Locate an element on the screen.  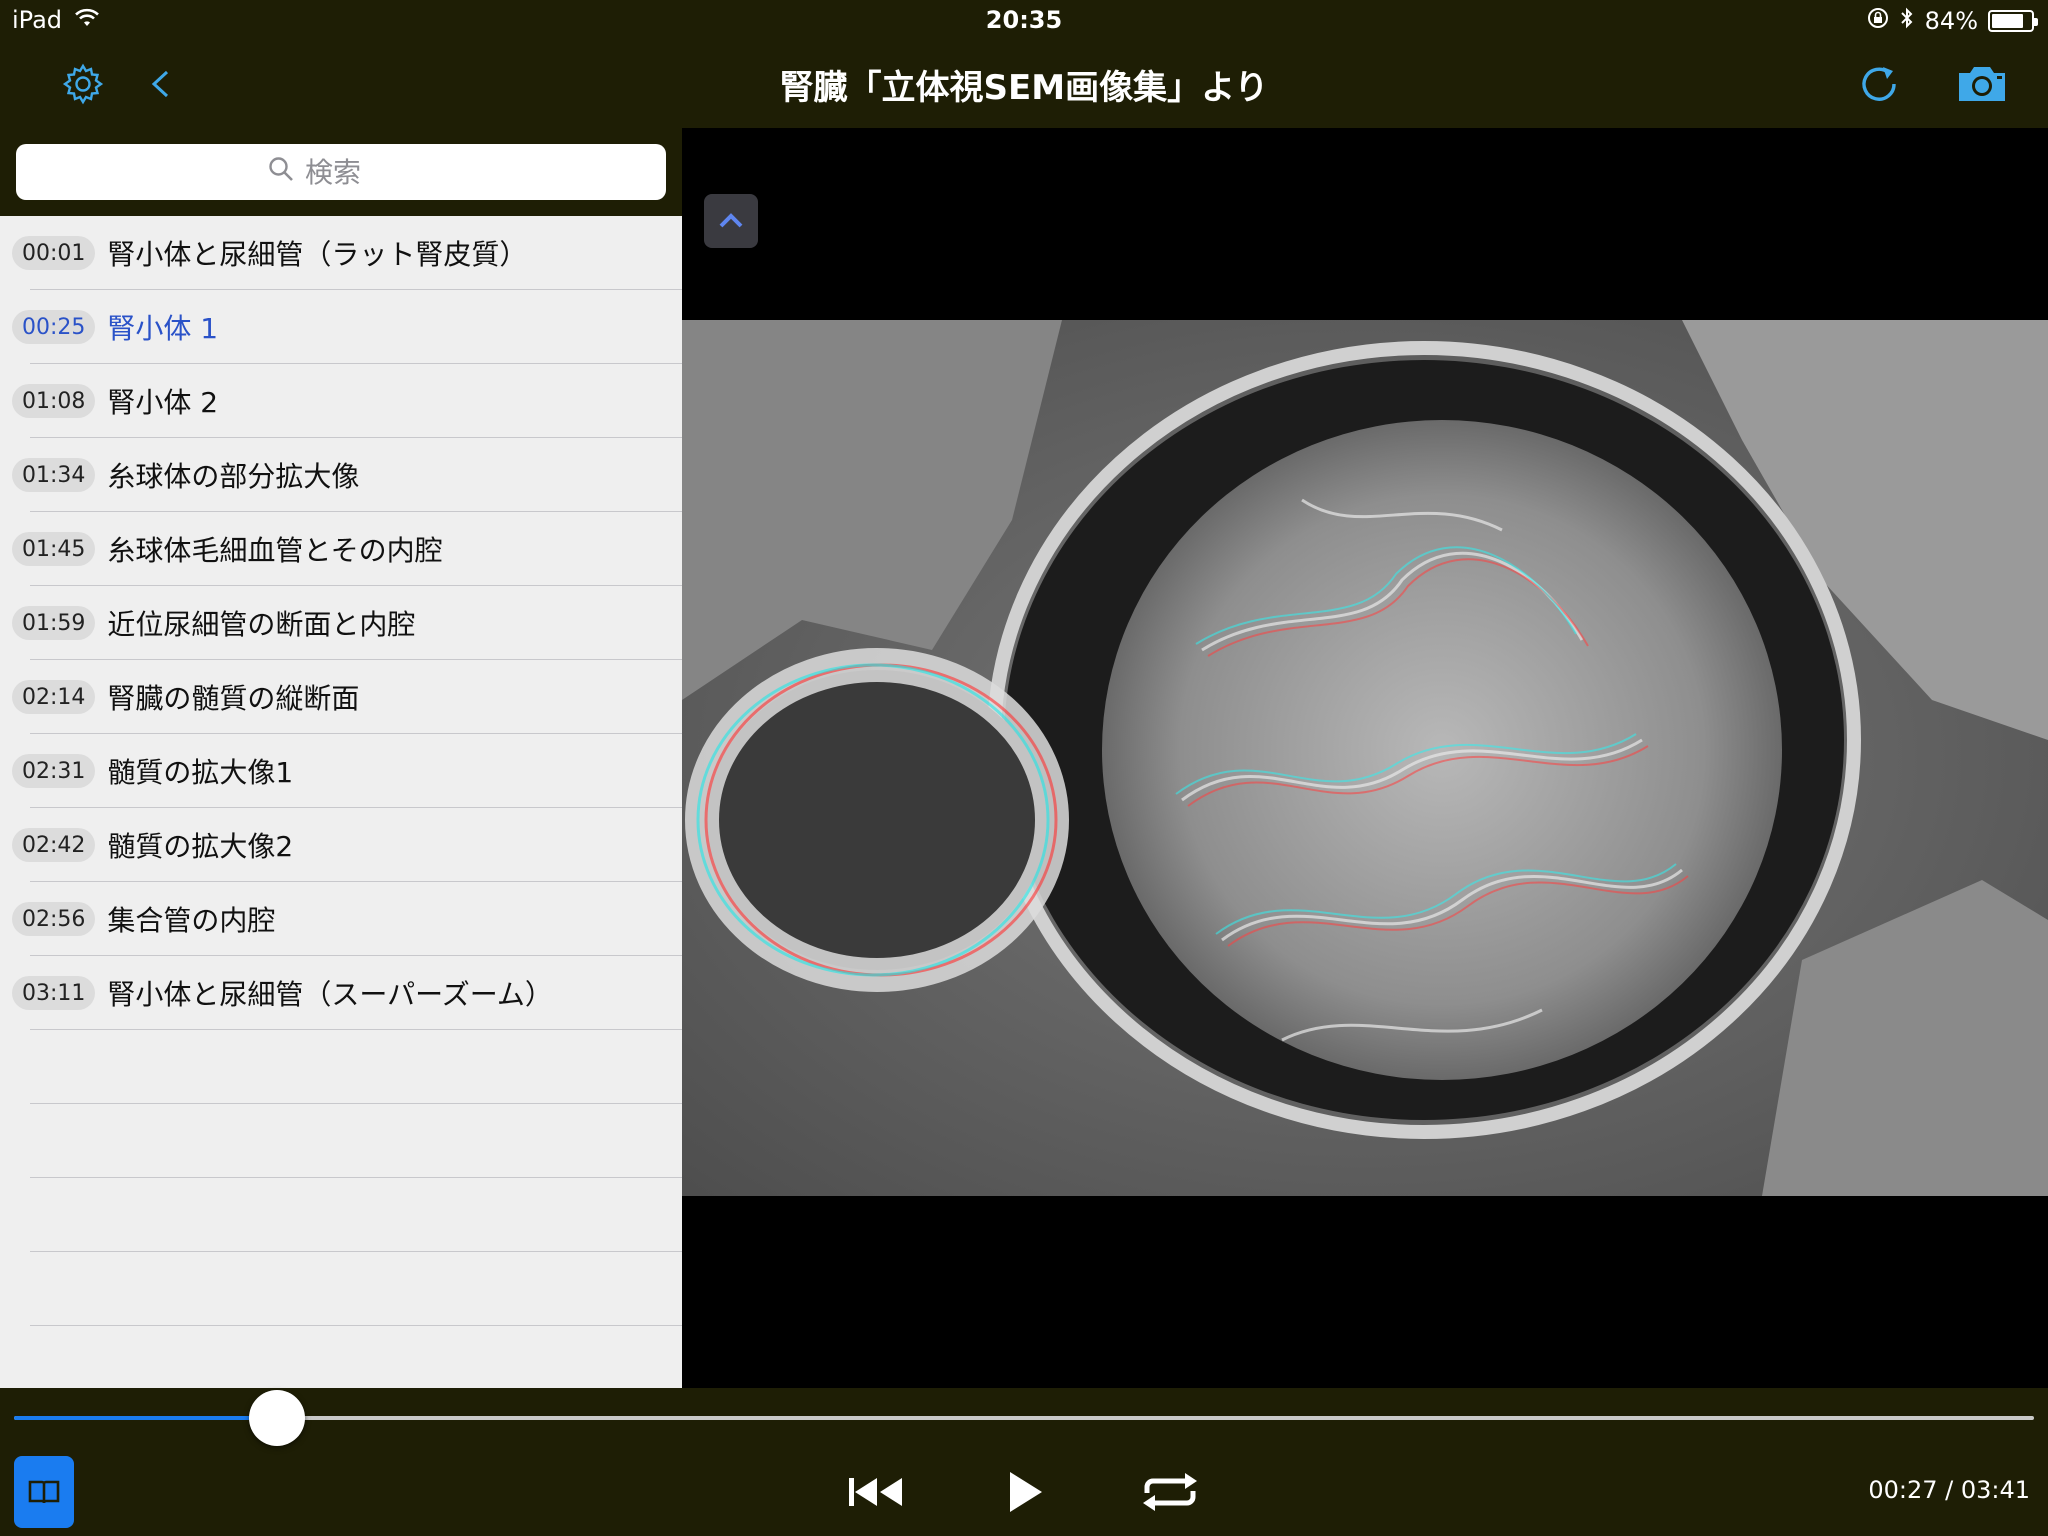
chapter-timestamp-badge: 01:45 is located at coordinates (54, 549).